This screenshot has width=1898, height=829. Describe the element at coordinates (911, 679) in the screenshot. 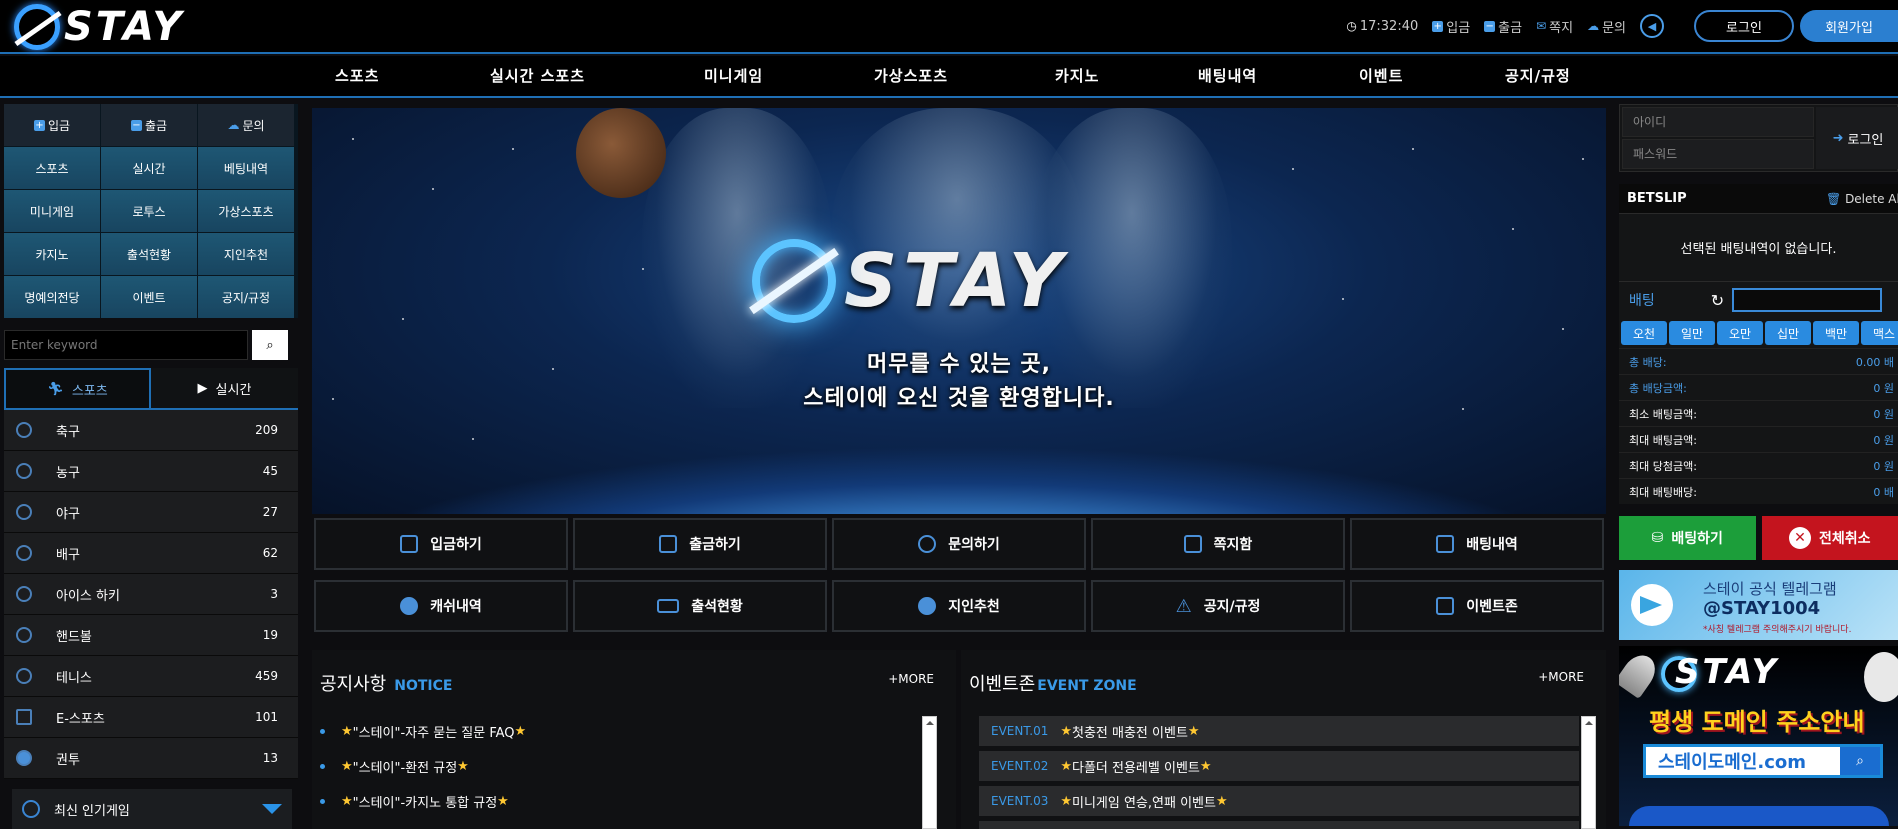

I see `notice-more-link: +MORE` at that location.